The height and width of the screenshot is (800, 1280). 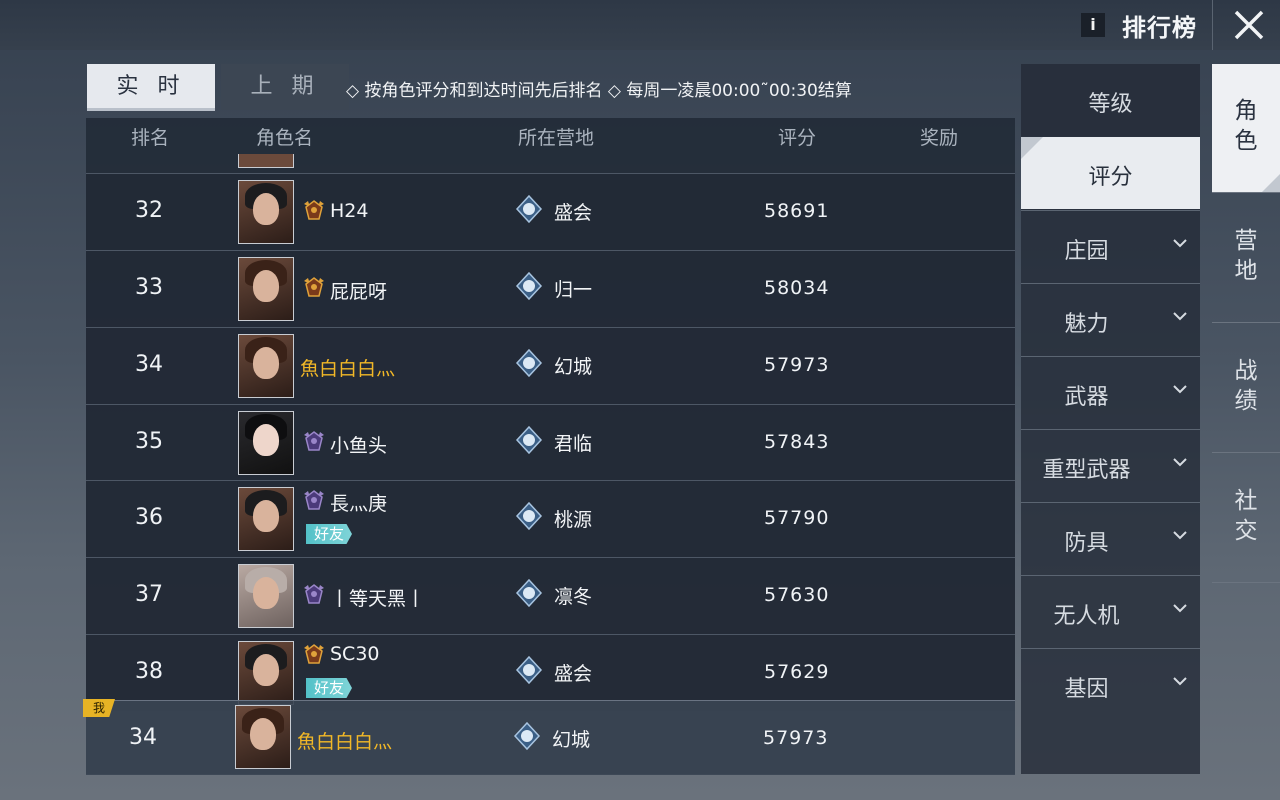 What do you see at coordinates (150, 138) in the screenshot?
I see `column-rank: 排名` at bounding box center [150, 138].